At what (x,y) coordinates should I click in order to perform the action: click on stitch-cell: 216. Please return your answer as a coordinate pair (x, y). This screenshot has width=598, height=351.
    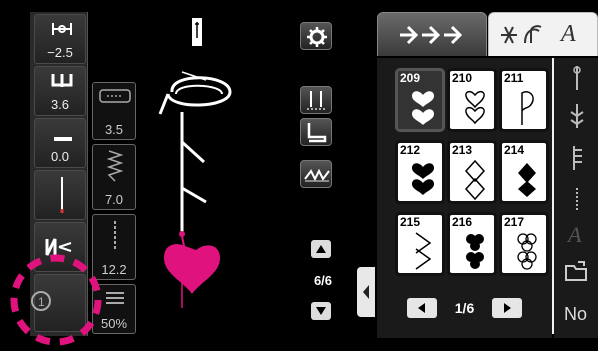
    Looking at the image, I should click on (472, 244).